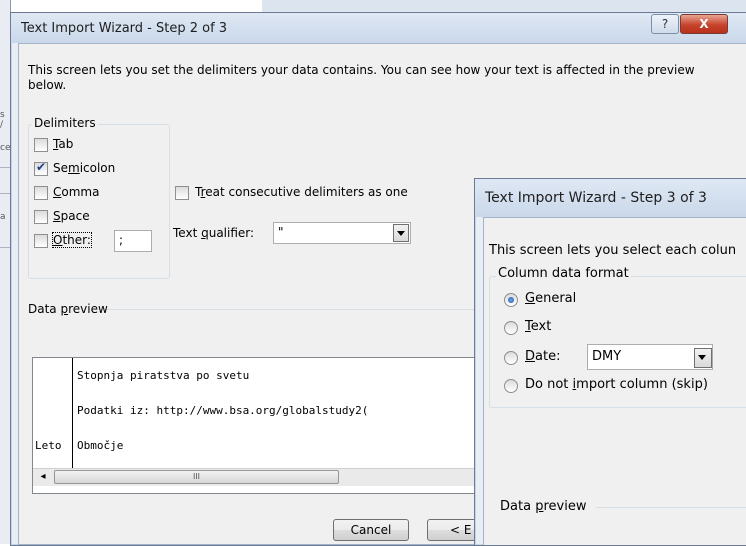 Image resolution: width=746 pixels, height=546 pixels. I want to click on preview-hscrollbar: ◂ III, so click(263, 477).